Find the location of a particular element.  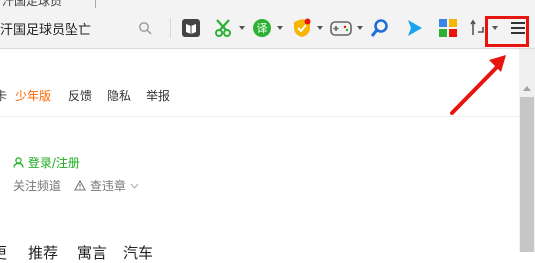

annotation-arrow is located at coordinates (478, 85).